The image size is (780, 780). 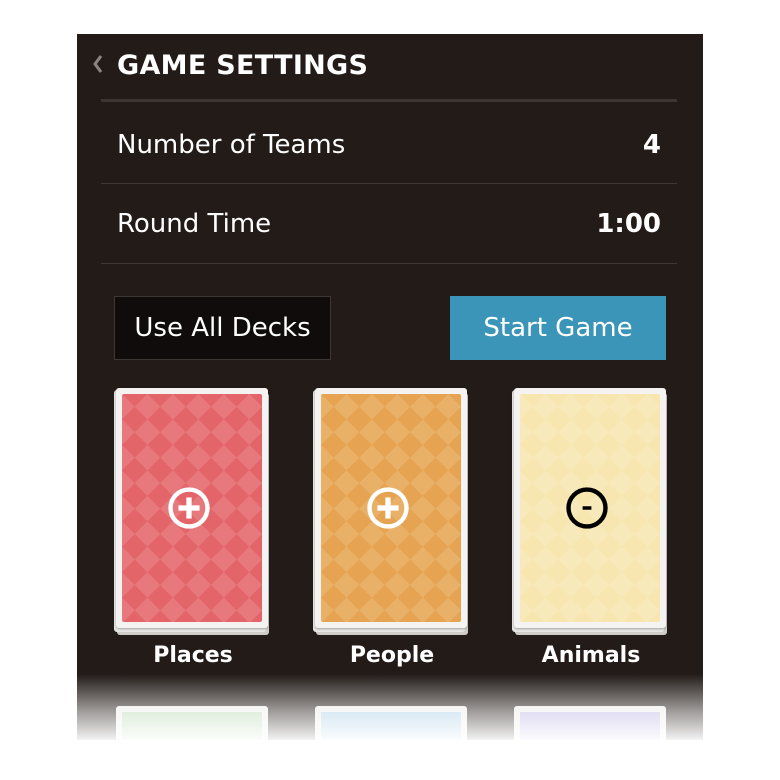 What do you see at coordinates (389, 224) in the screenshot?
I see `setting-round-time: Round Time 1:00` at bounding box center [389, 224].